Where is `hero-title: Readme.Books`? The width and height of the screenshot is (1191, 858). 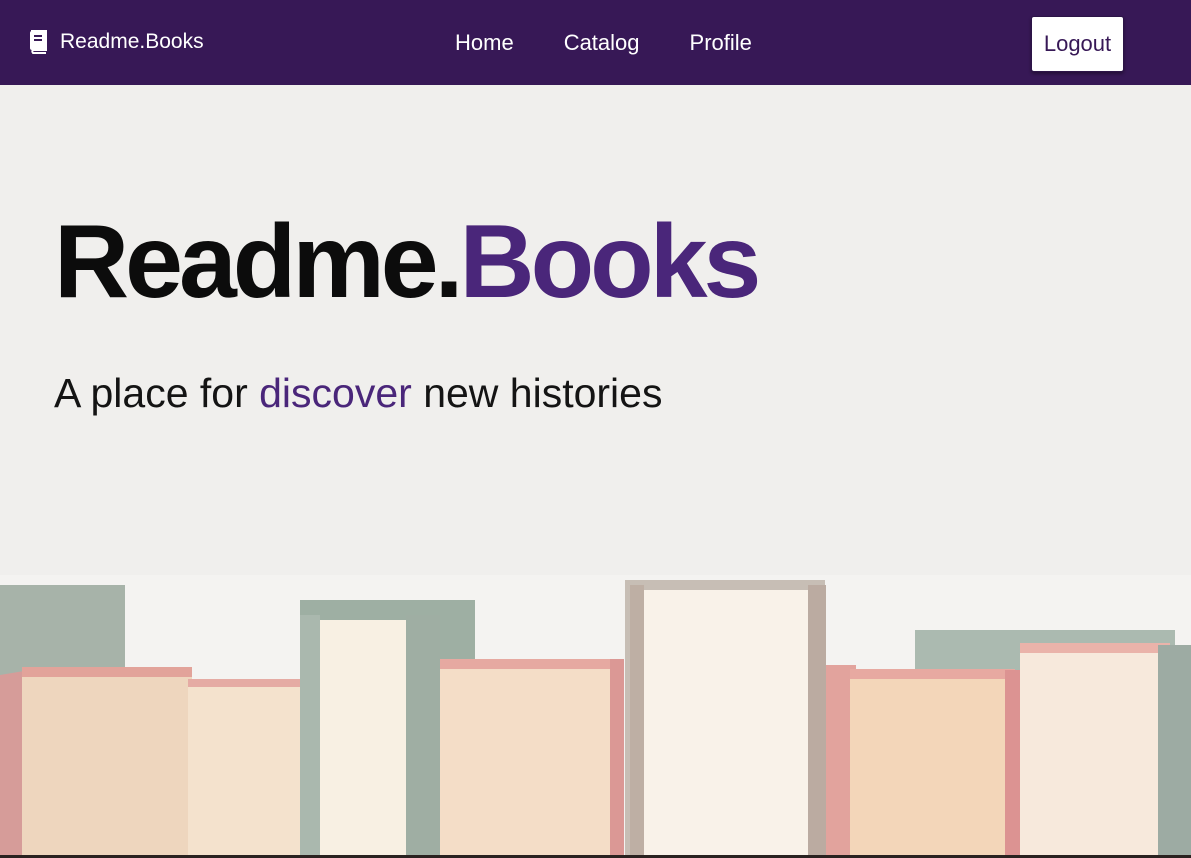 hero-title: Readme.Books is located at coordinates (408, 262).